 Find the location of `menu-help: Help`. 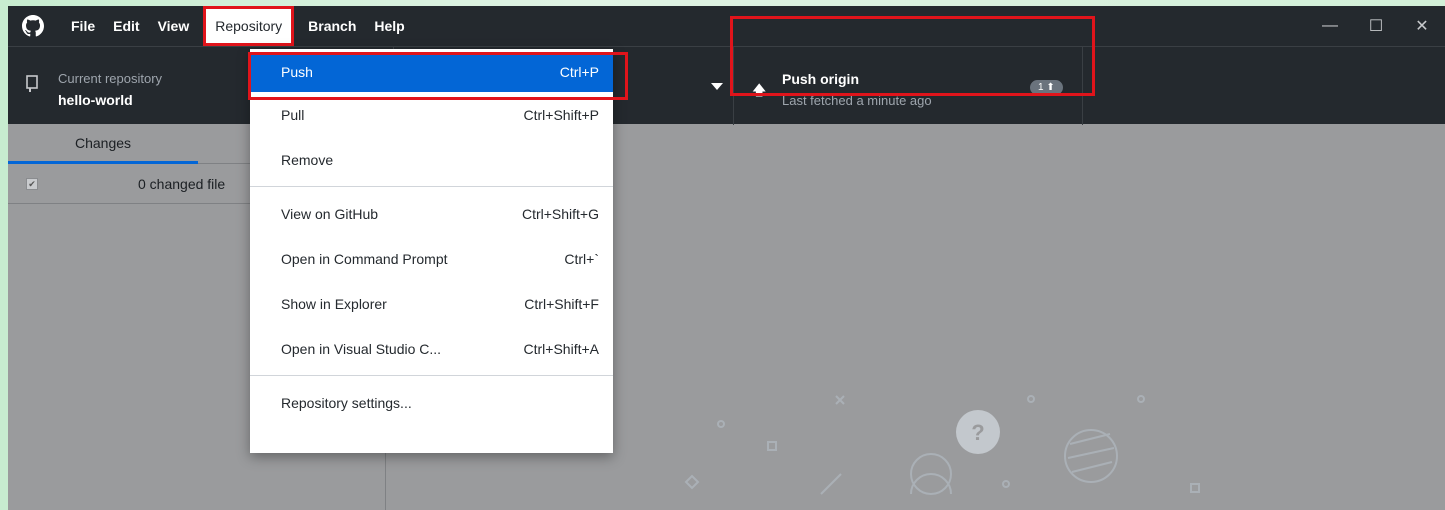

menu-help: Help is located at coordinates (389, 26).